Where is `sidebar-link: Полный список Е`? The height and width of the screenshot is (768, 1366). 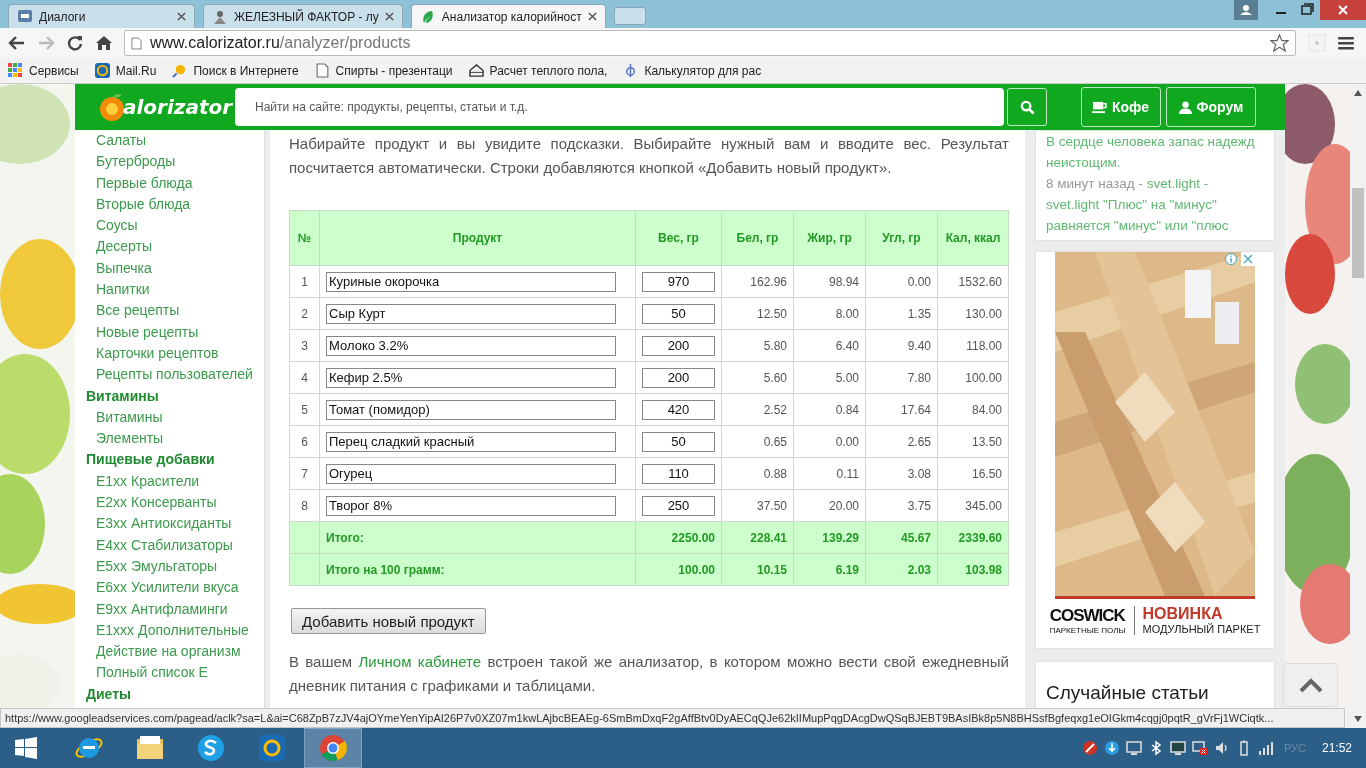
sidebar-link: Полный список Е is located at coordinates (175, 673).